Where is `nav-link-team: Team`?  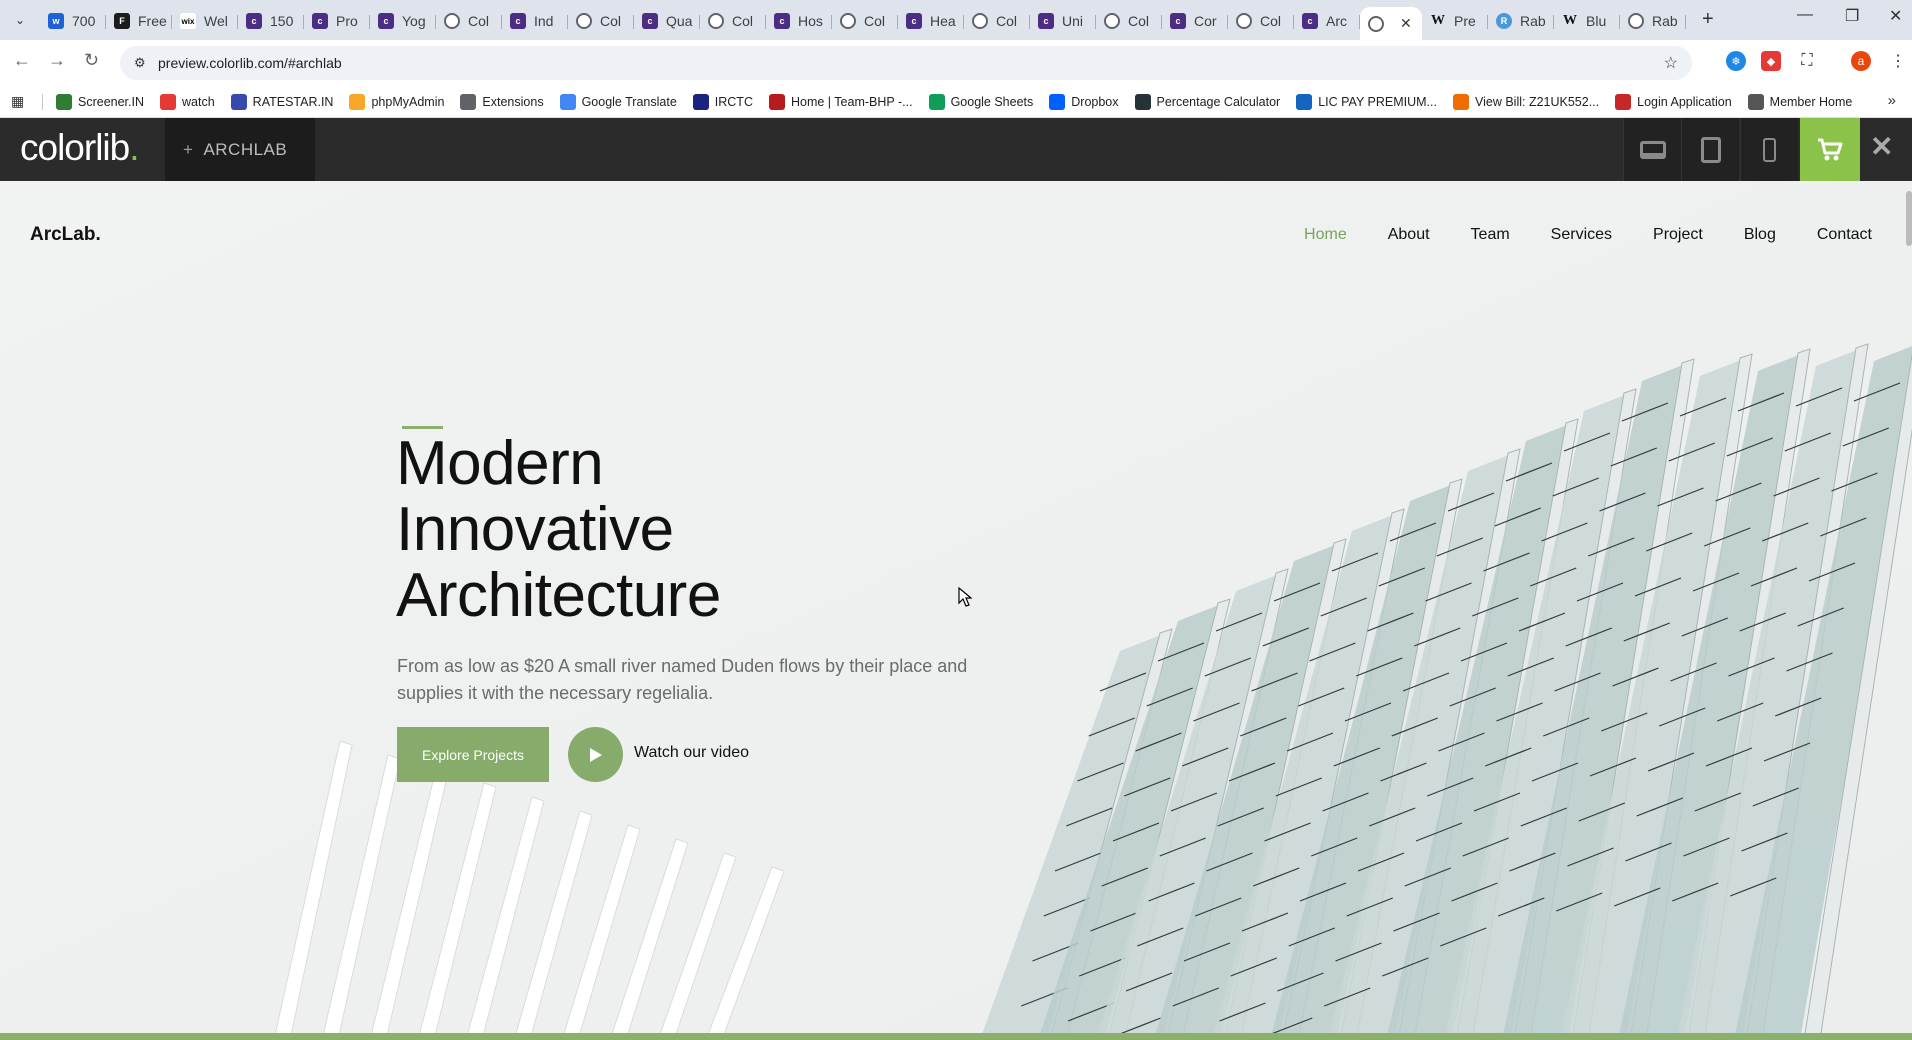
nav-link-team: Team is located at coordinates (1490, 235).